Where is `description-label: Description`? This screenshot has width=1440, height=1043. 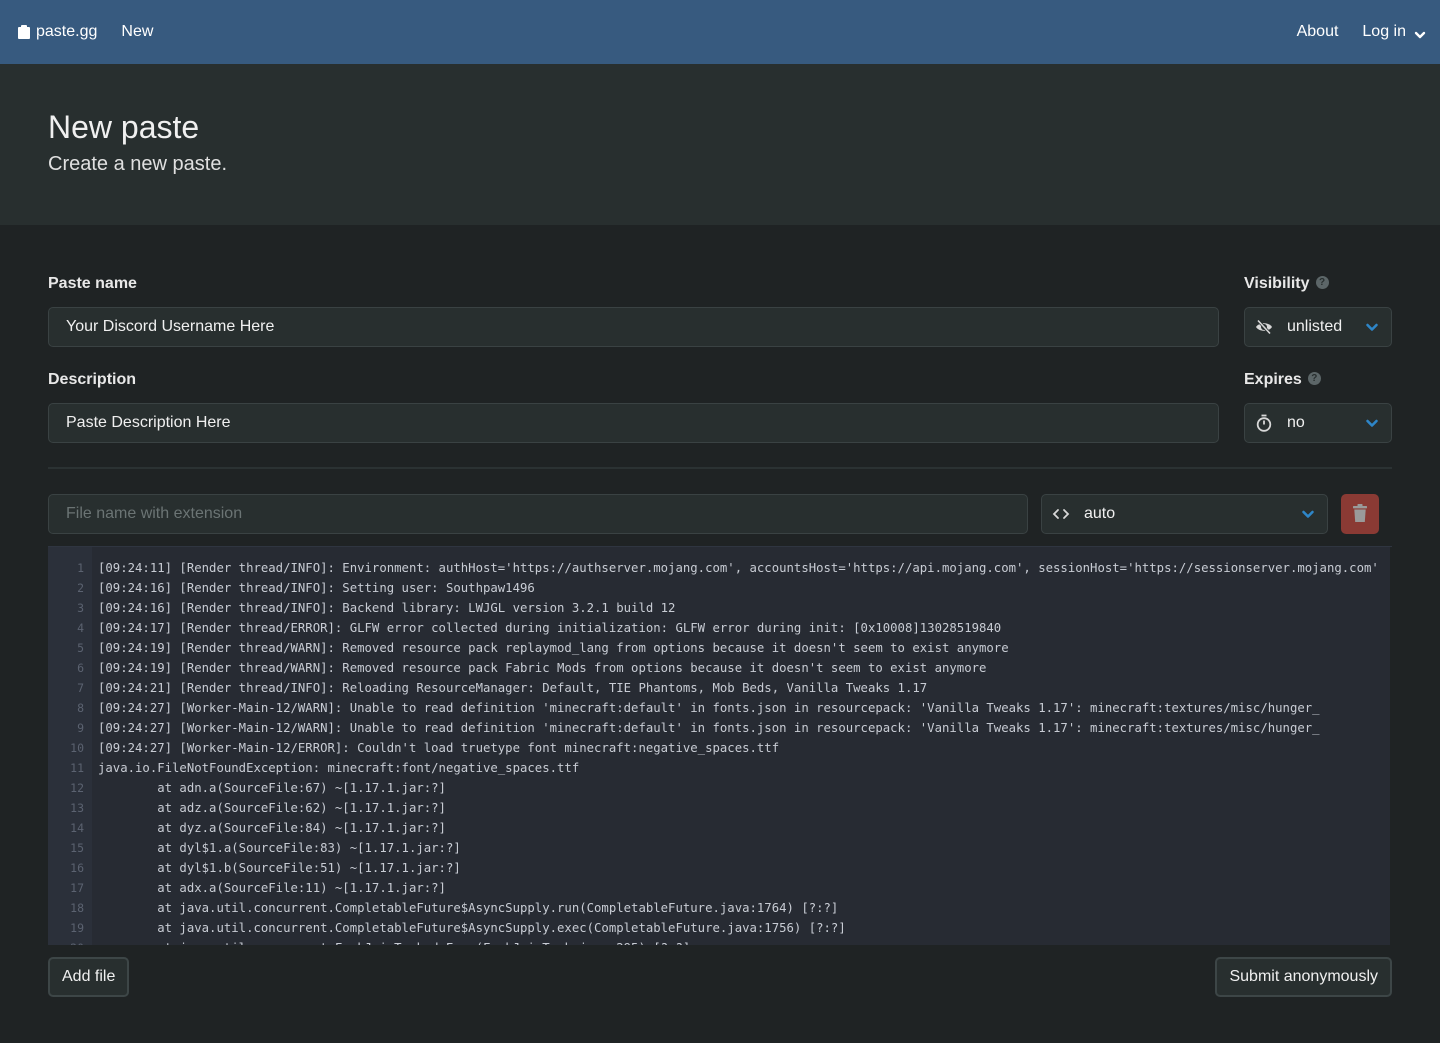
description-label: Description is located at coordinates (92, 379).